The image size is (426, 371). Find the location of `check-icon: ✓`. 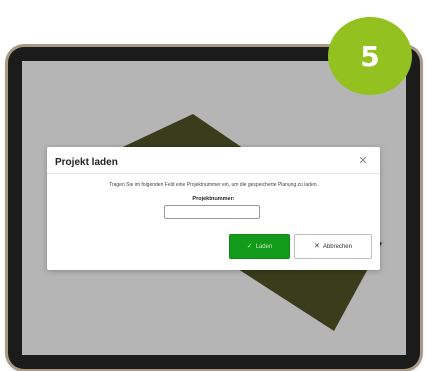

check-icon: ✓ is located at coordinates (249, 246).